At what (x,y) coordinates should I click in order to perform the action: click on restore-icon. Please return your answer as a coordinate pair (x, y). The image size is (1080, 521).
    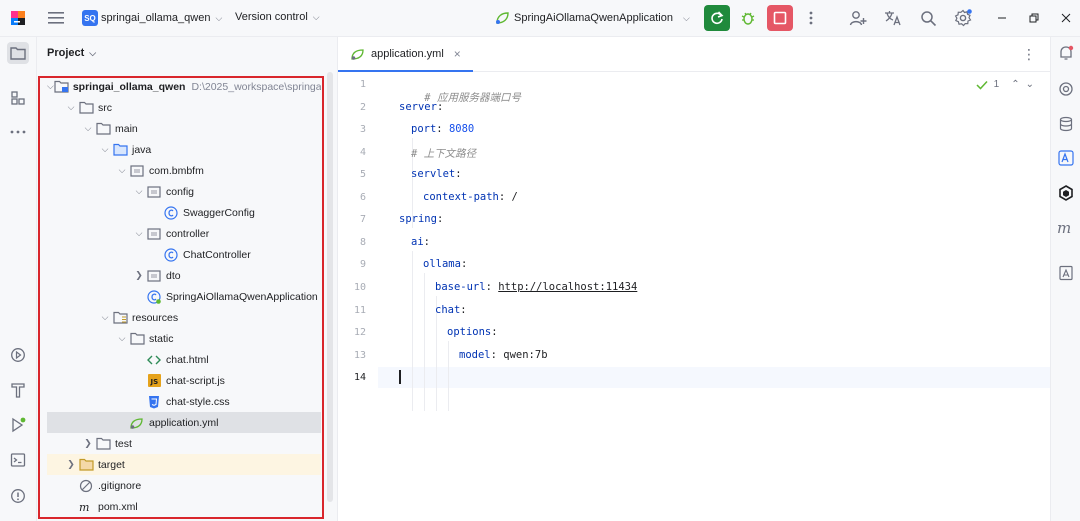
    Looking at the image, I should click on (1034, 18).